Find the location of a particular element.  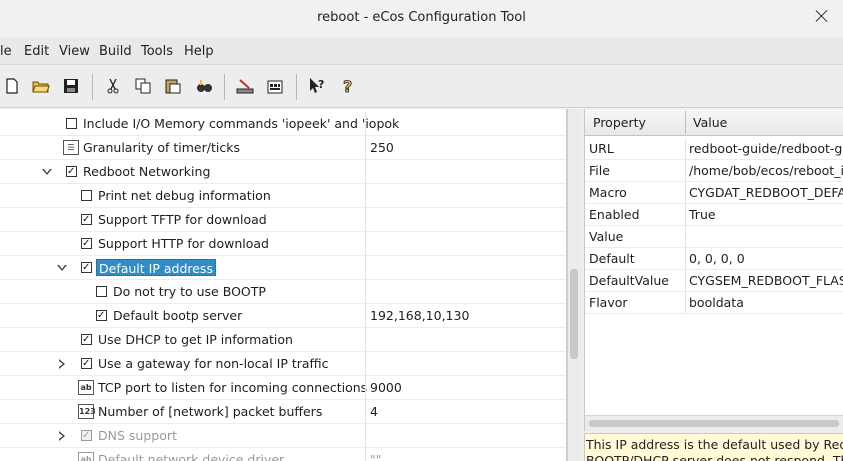

close-icon is located at coordinates (822, 16).